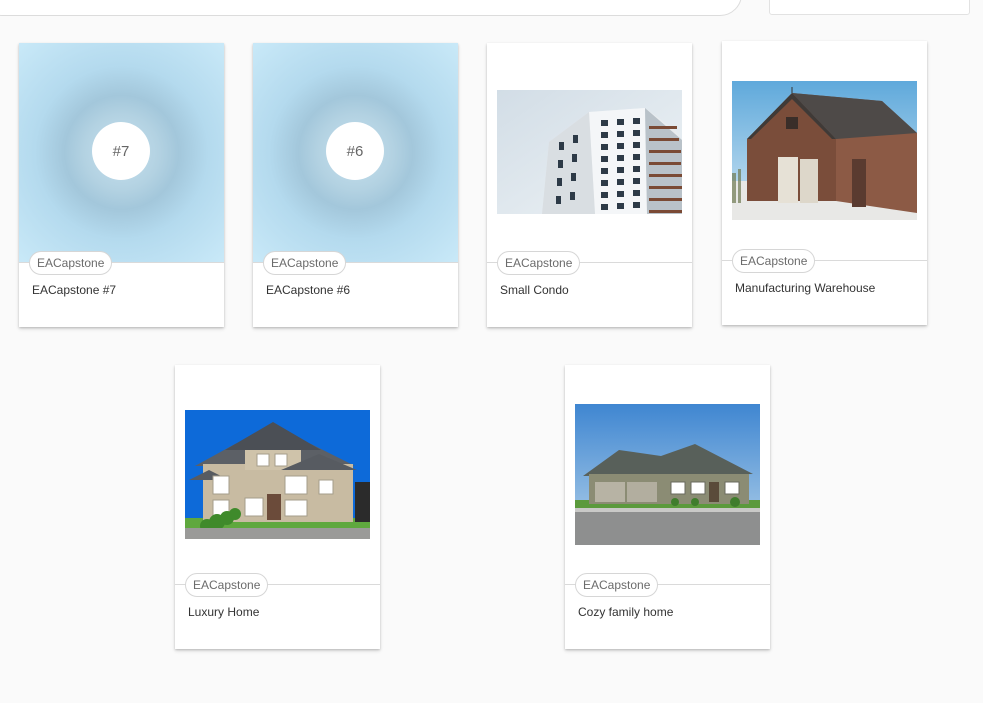 The height and width of the screenshot is (703, 983). What do you see at coordinates (371, 8) in the screenshot?
I see `search-bar` at bounding box center [371, 8].